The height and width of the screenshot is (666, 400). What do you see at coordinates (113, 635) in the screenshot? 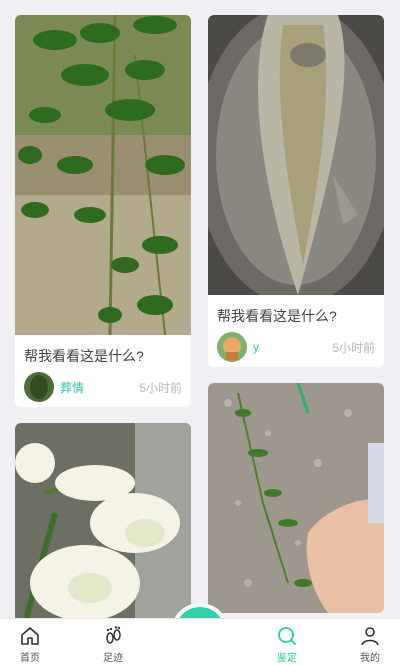
I see `footprint-icon` at bounding box center [113, 635].